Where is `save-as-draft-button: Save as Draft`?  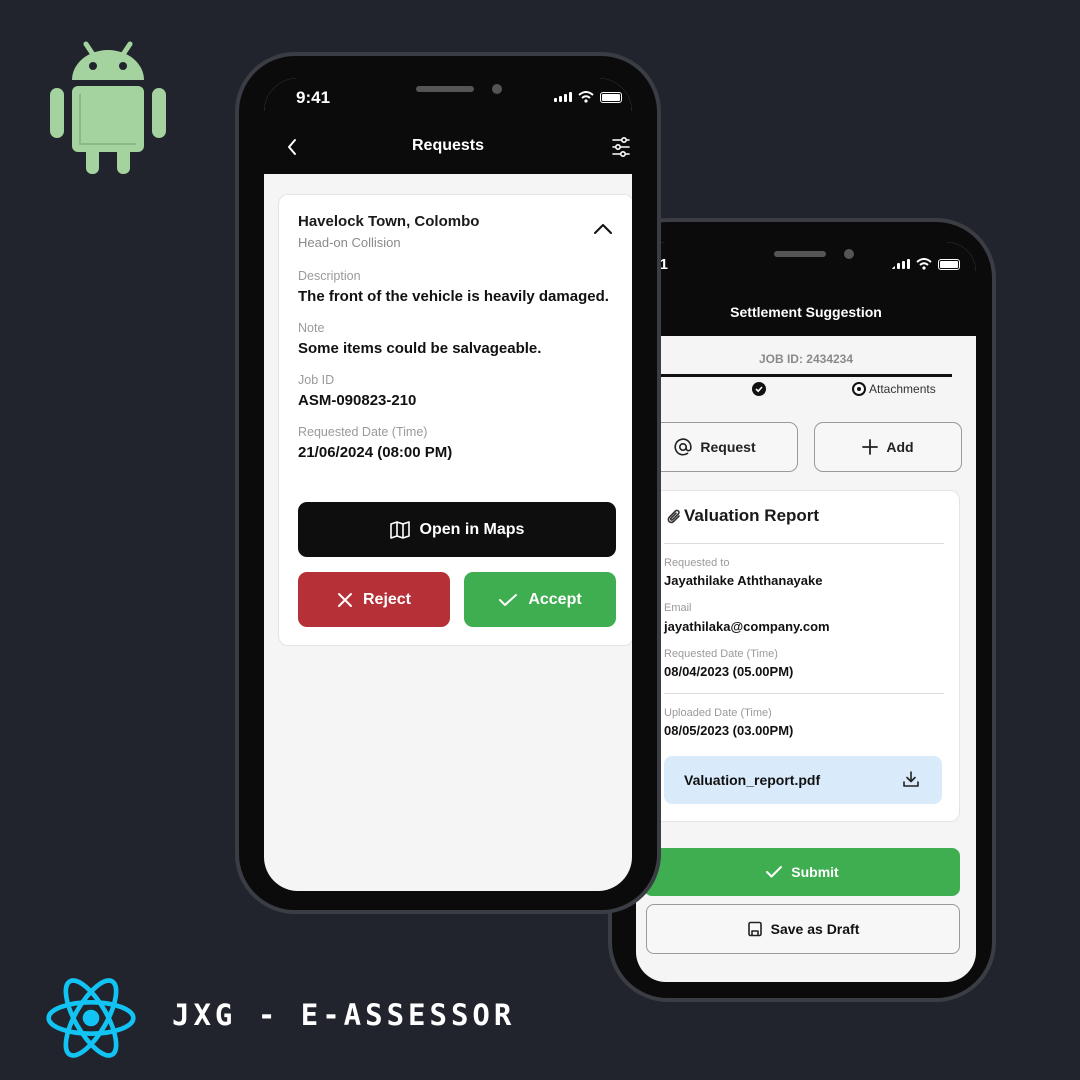
save-as-draft-button: Save as Draft is located at coordinates (803, 929).